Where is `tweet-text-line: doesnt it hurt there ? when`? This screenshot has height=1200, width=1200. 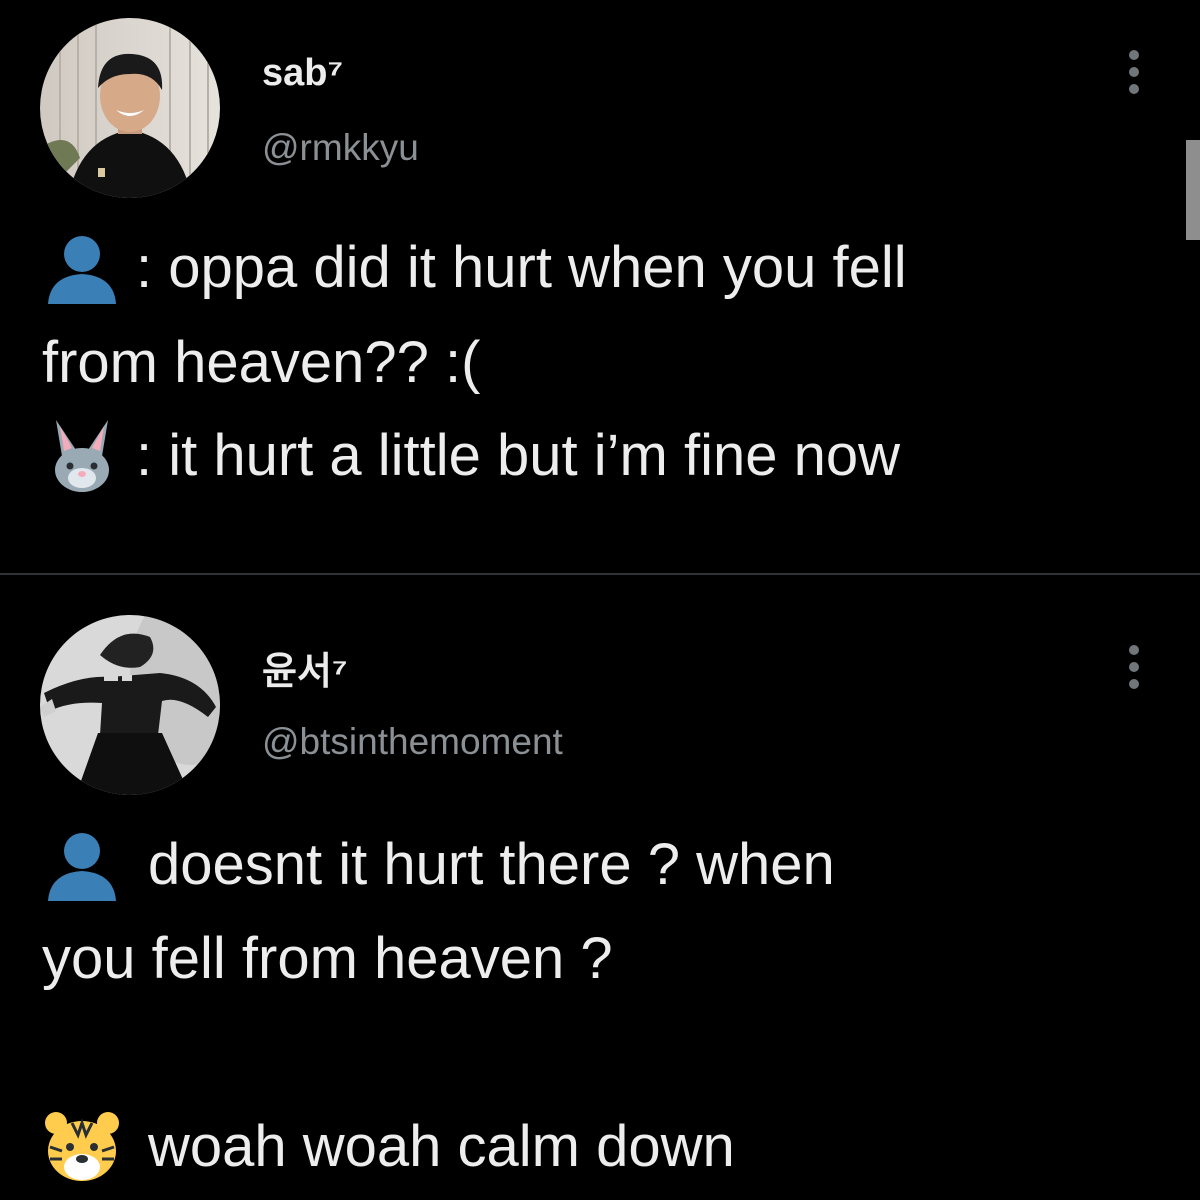 tweet-text-line: doesnt it hurt there ? when is located at coordinates (438, 865).